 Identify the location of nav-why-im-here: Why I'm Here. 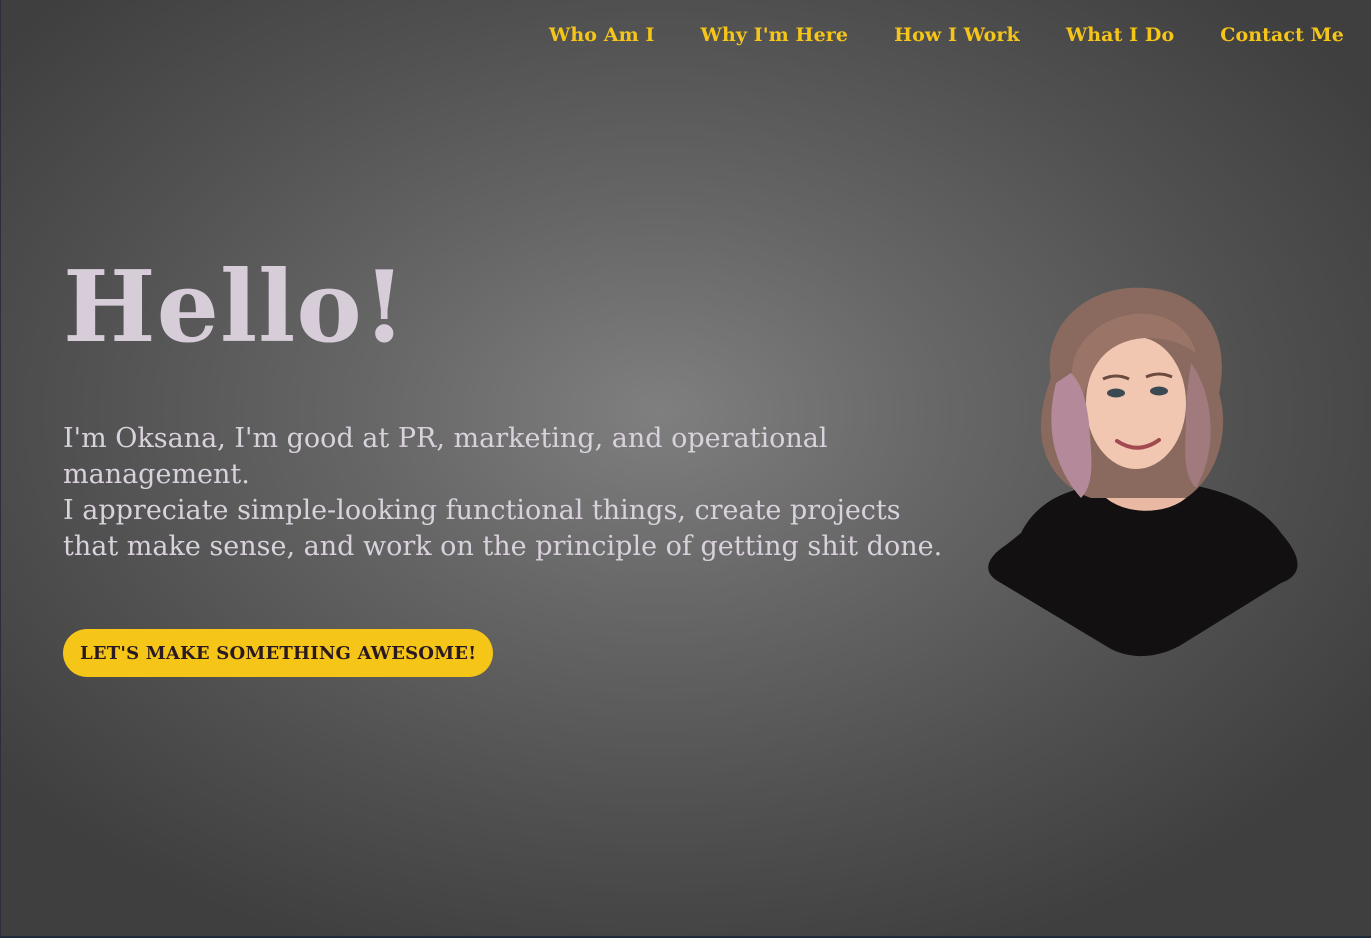
(775, 35).